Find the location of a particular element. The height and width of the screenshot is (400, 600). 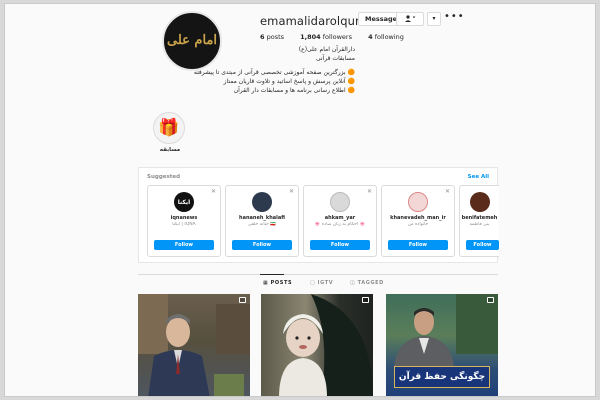

highlight-cover: 🎁 is located at coordinates (169, 128).